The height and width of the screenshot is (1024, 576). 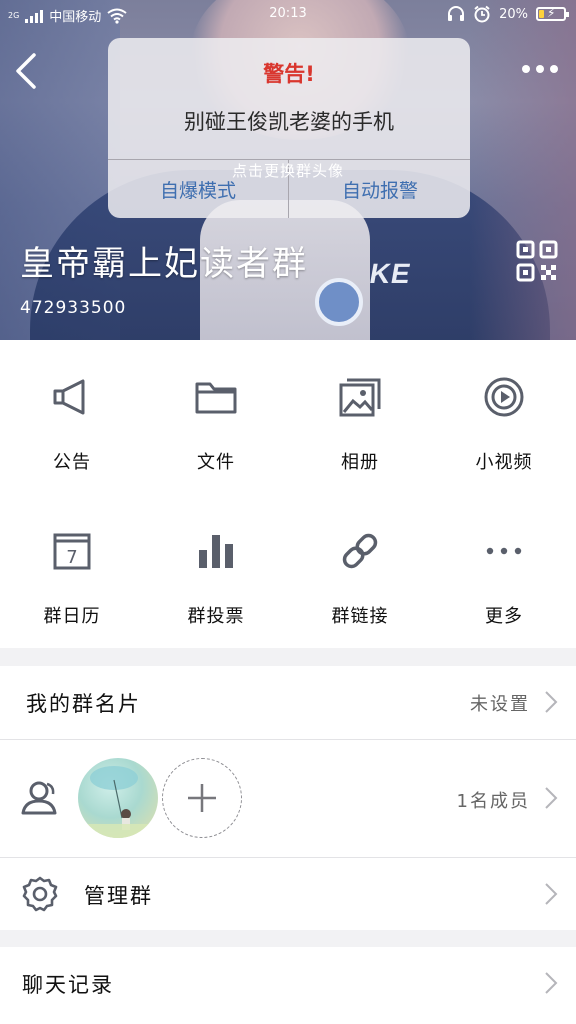 What do you see at coordinates (71, 557) in the screenshot?
I see `calendar-day: 7` at bounding box center [71, 557].